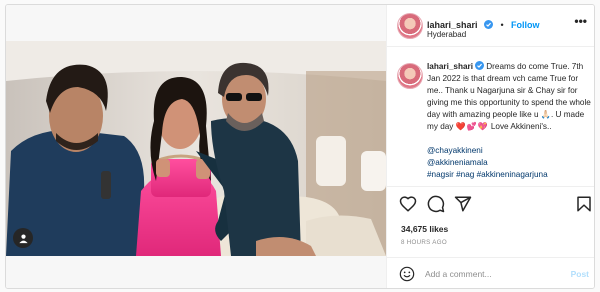  Describe the element at coordinates (580, 274) in the screenshot. I see `post-comment-button: Post` at that location.